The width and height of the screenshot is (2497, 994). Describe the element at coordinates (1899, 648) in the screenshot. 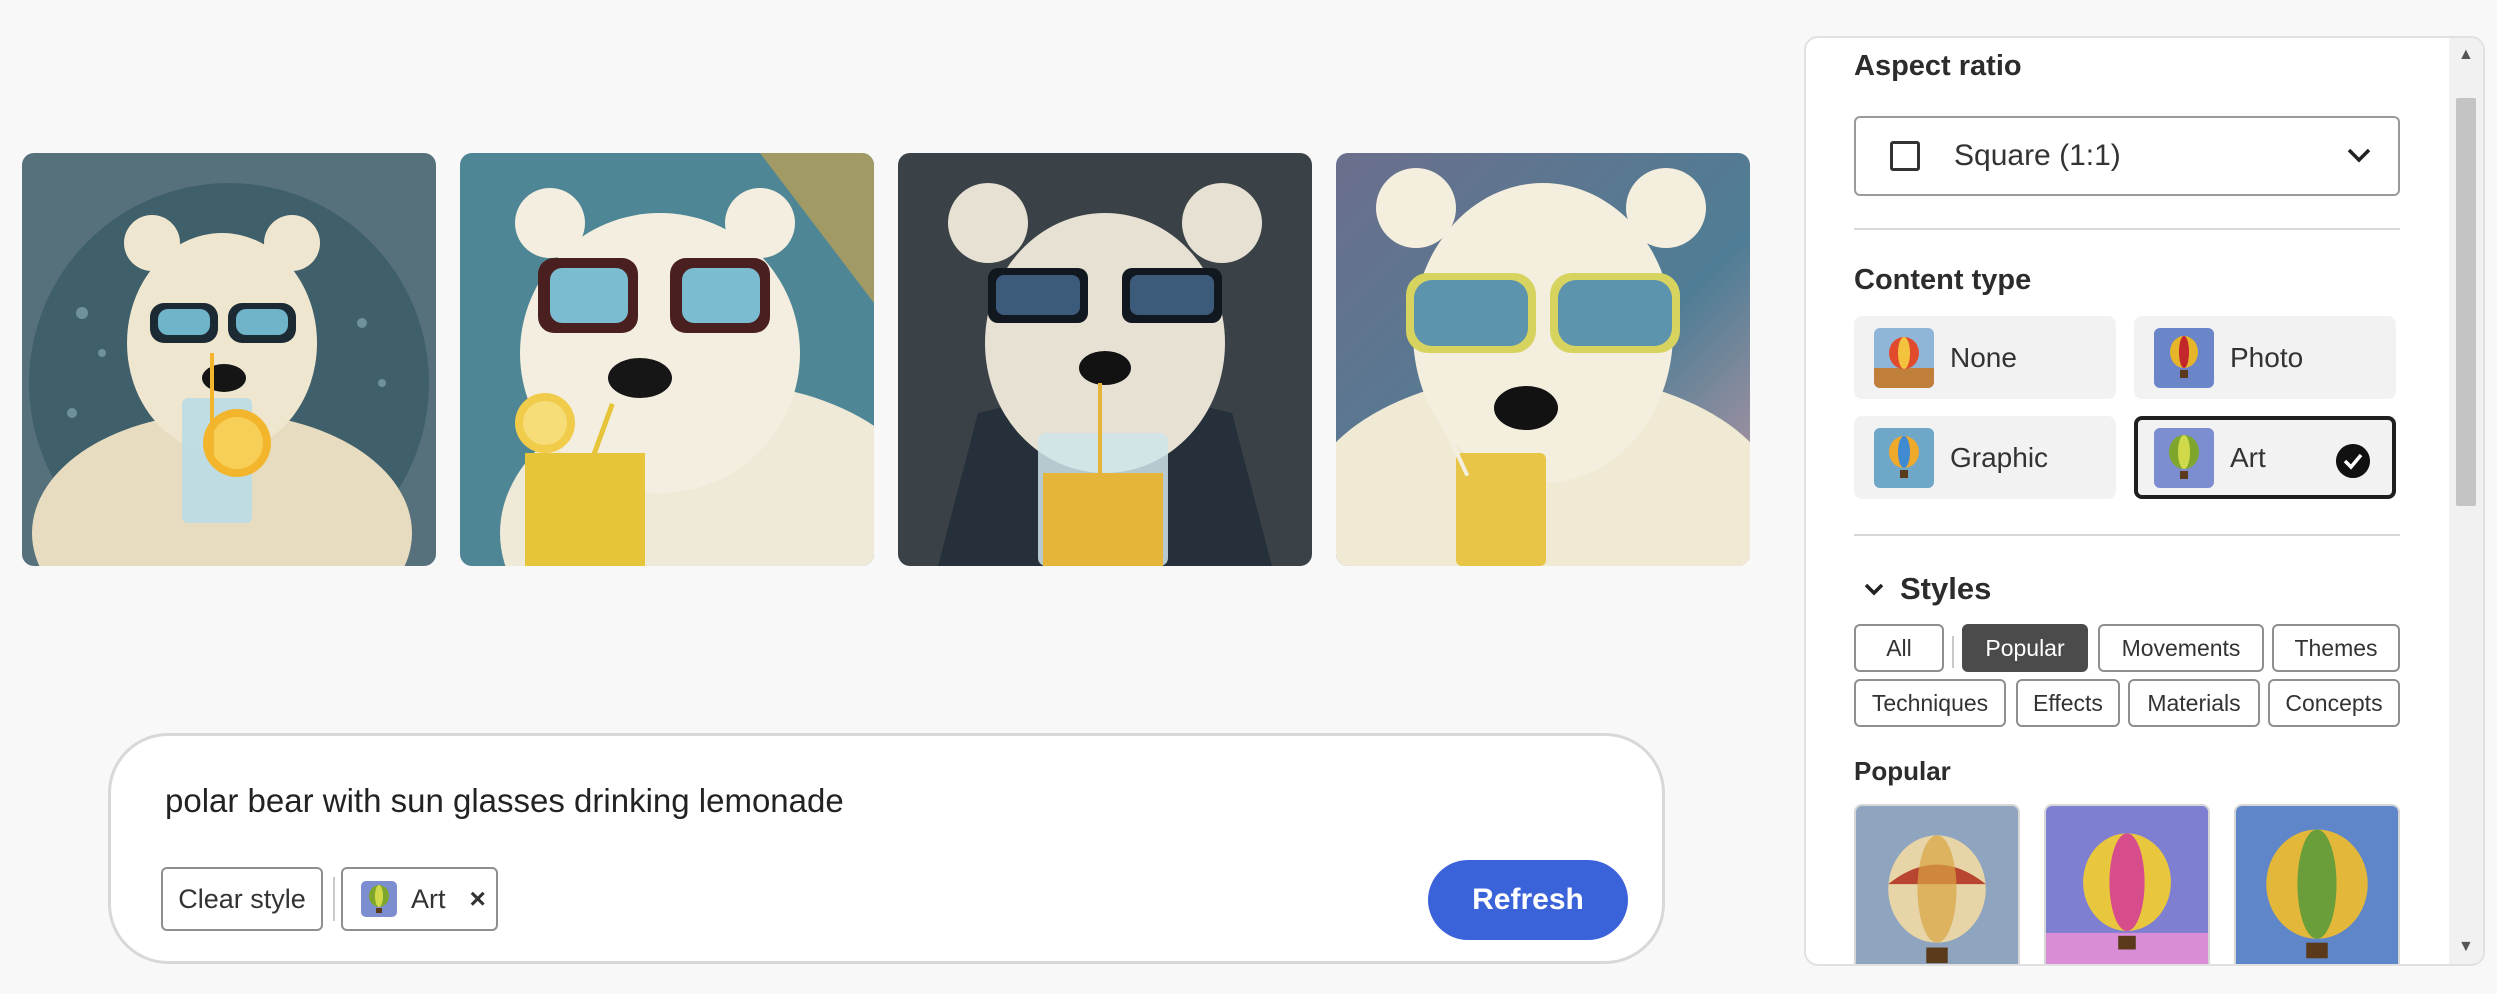

I see `style-tab-all: All` at that location.